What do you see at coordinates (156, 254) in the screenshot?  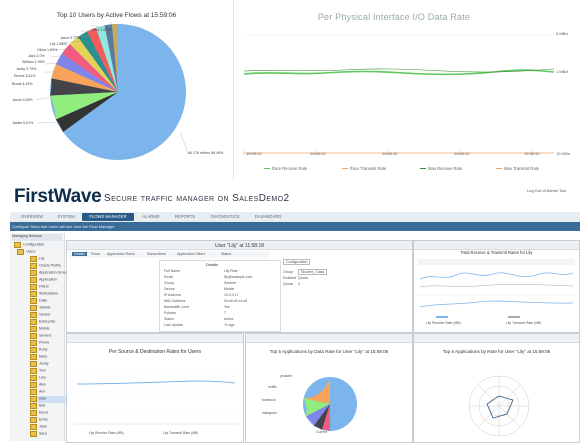 I see `tab-subscribers: Subscribers` at bounding box center [156, 254].